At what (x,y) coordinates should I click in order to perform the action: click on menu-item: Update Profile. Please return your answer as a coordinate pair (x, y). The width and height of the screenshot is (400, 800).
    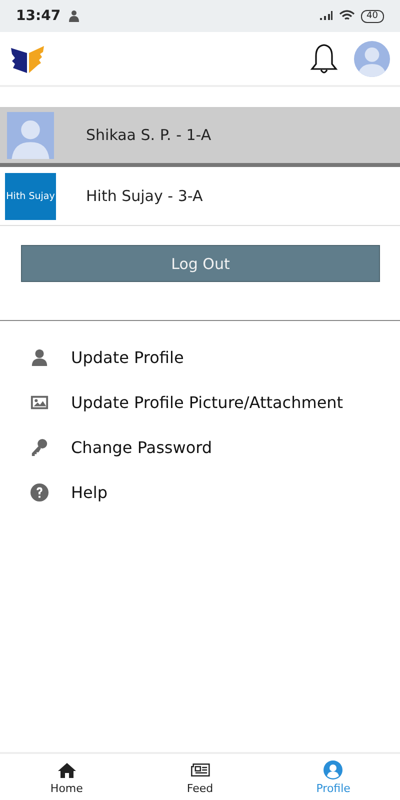
    Looking at the image, I should click on (127, 357).